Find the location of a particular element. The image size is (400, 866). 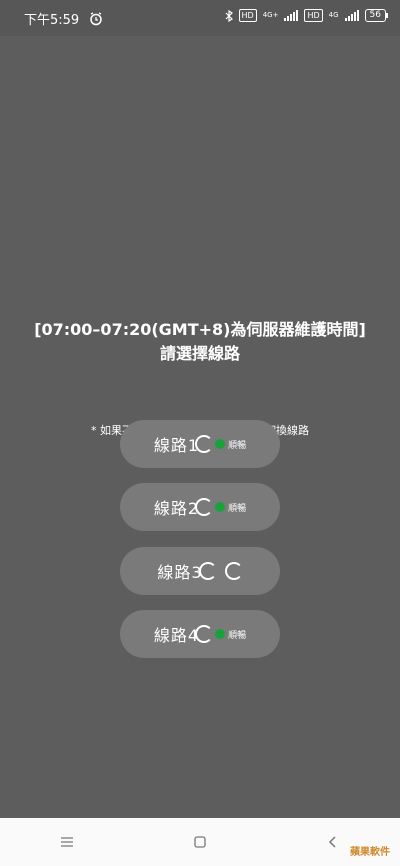

hd-badge-2: HD is located at coordinates (313, 15).